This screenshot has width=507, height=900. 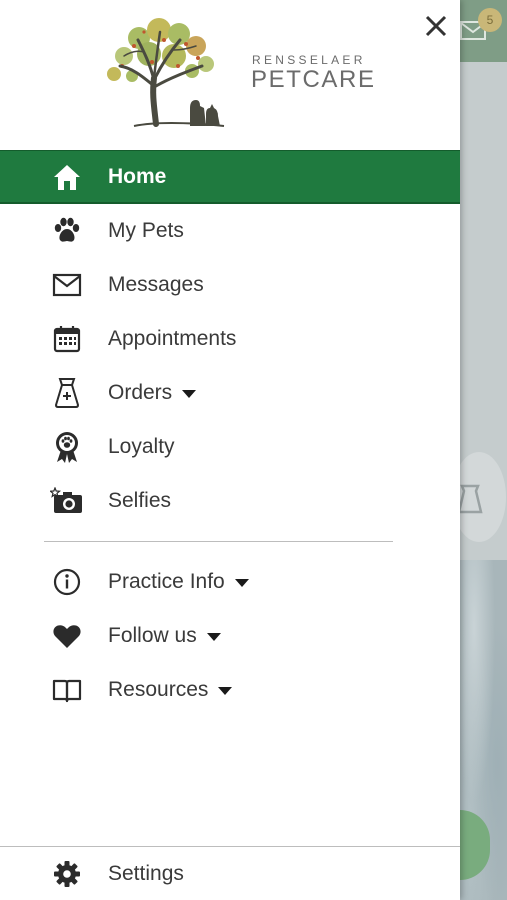 I want to click on menu-item-resources: Resources, so click(x=230, y=690).